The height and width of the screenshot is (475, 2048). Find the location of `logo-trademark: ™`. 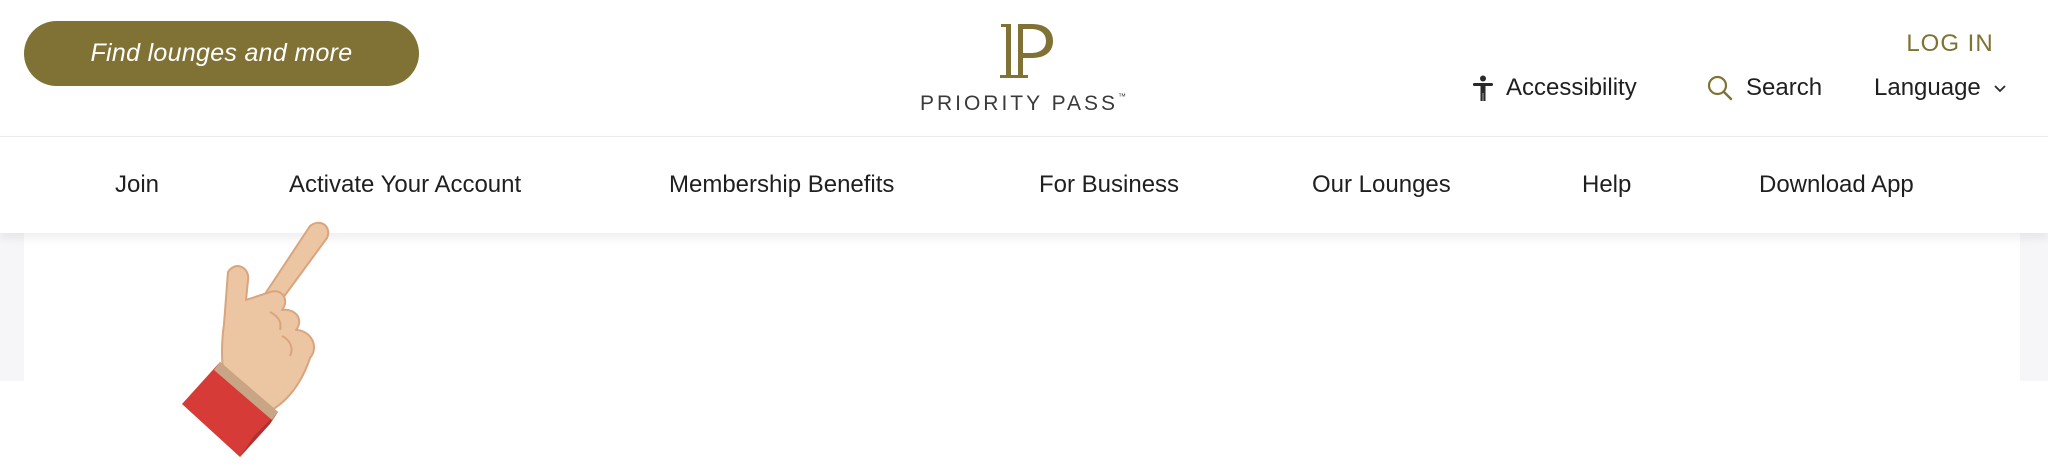

logo-trademark: ™ is located at coordinates (1122, 96).